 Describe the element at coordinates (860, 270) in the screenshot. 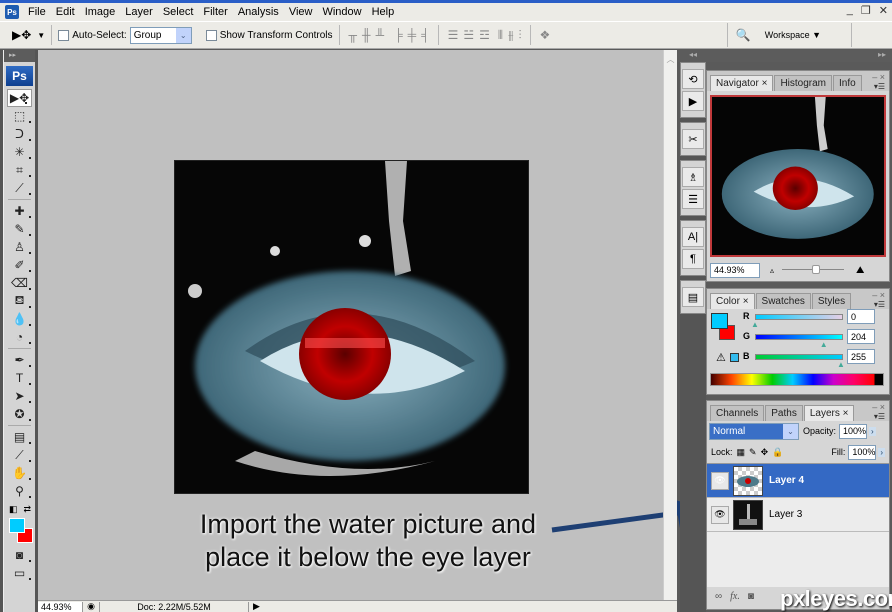

I see `zoom-in-icon: ⛰` at that location.